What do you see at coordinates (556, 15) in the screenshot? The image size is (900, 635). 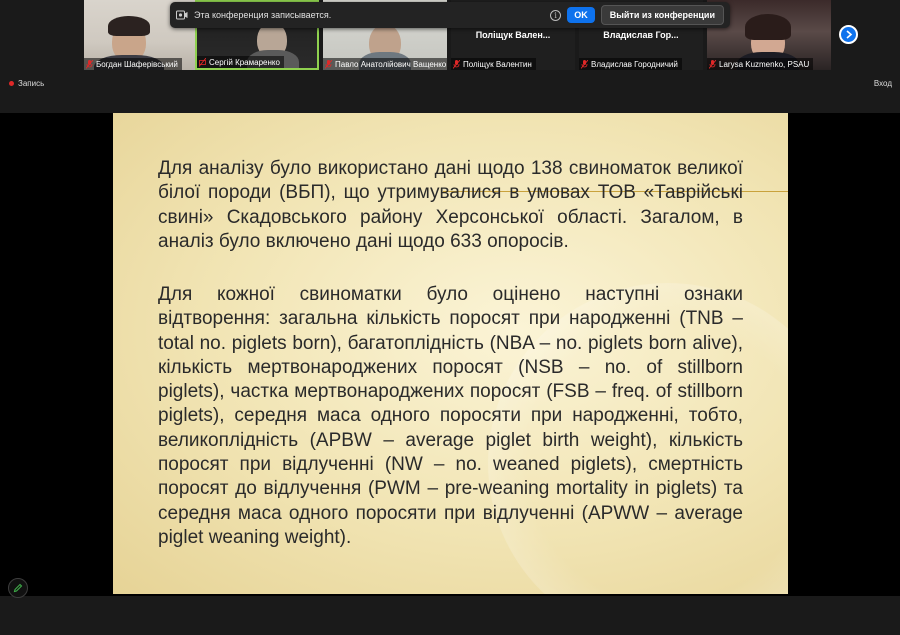 I see `info-icon: i` at bounding box center [556, 15].